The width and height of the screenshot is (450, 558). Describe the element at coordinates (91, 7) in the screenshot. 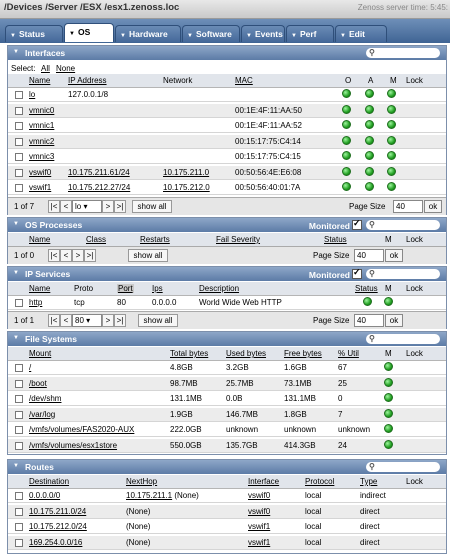

I see `breadcrumb: /Devices /Server /ESX /esx1.zenoss.loc` at that location.